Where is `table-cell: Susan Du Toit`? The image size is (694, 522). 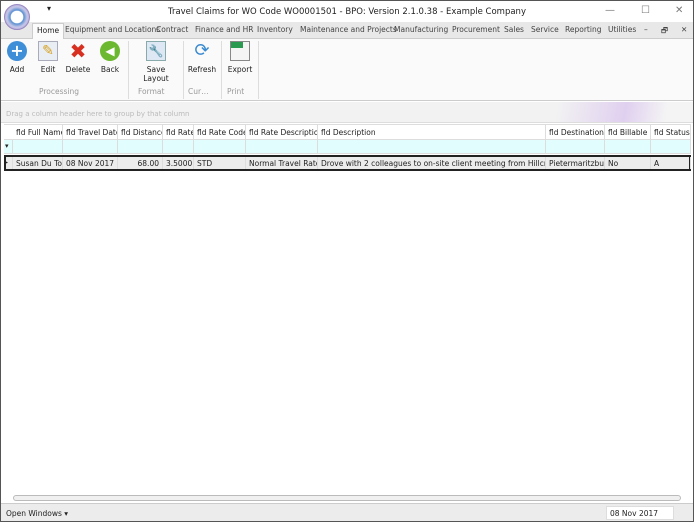
table-cell: Susan Du Toit is located at coordinates (38, 163).